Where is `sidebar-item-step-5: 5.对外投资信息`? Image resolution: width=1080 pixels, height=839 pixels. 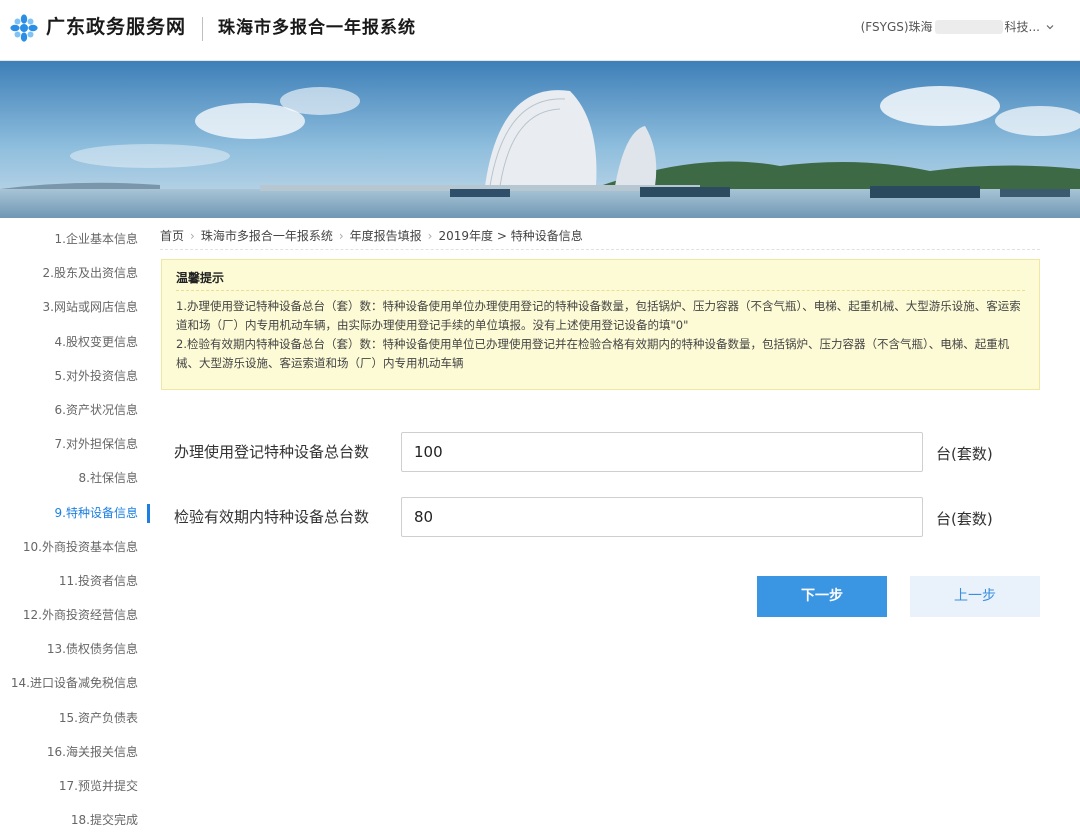
sidebar-item-step-5: 5.对外投资信息 is located at coordinates (75, 376).